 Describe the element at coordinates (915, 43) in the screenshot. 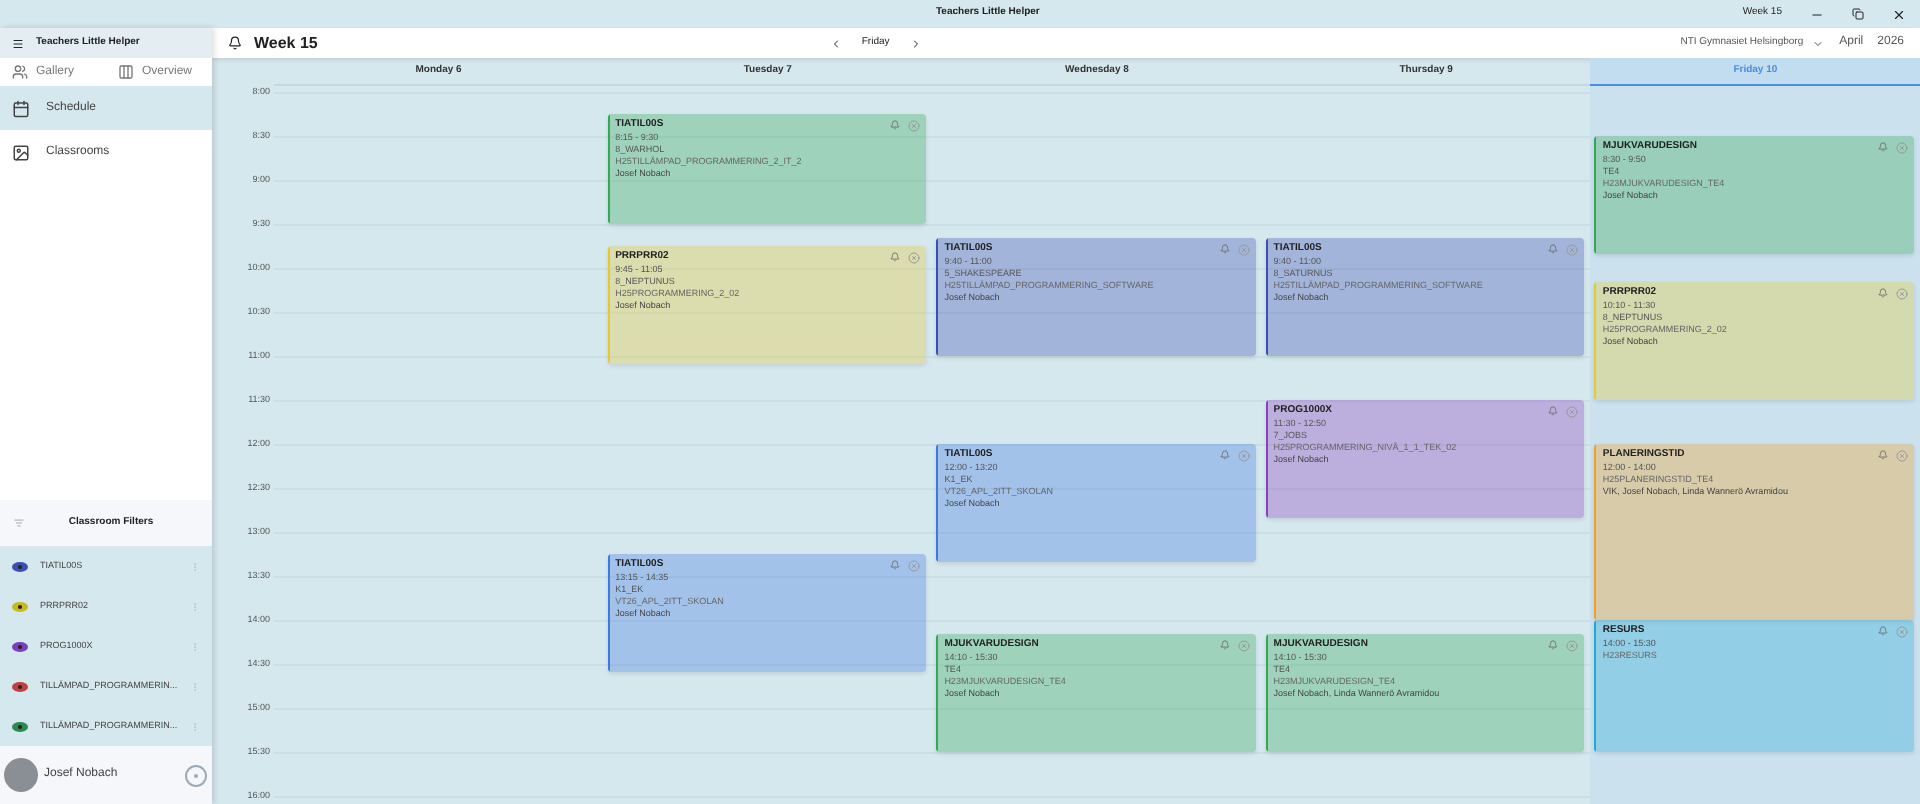

I see `next-icon` at that location.